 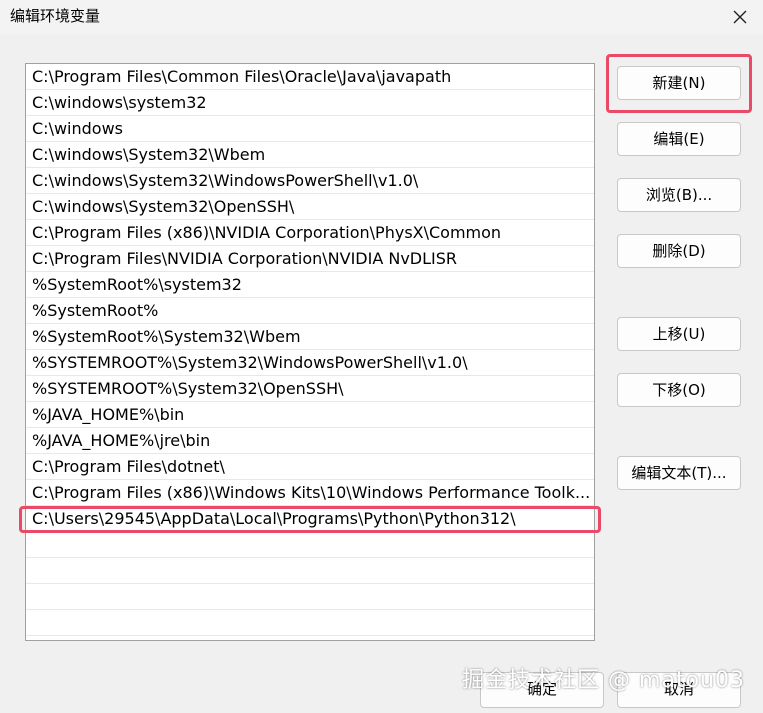 What do you see at coordinates (310, 285) in the screenshot?
I see `list-item: %SystemRoot%\system32` at bounding box center [310, 285].